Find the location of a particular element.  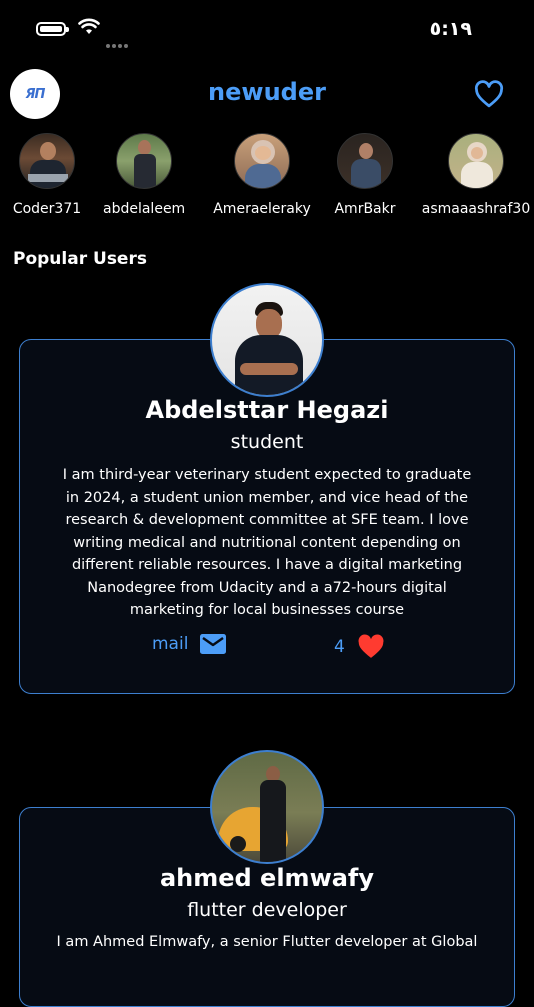

status-bar: ٥:١٩ is located at coordinates (267, 30).